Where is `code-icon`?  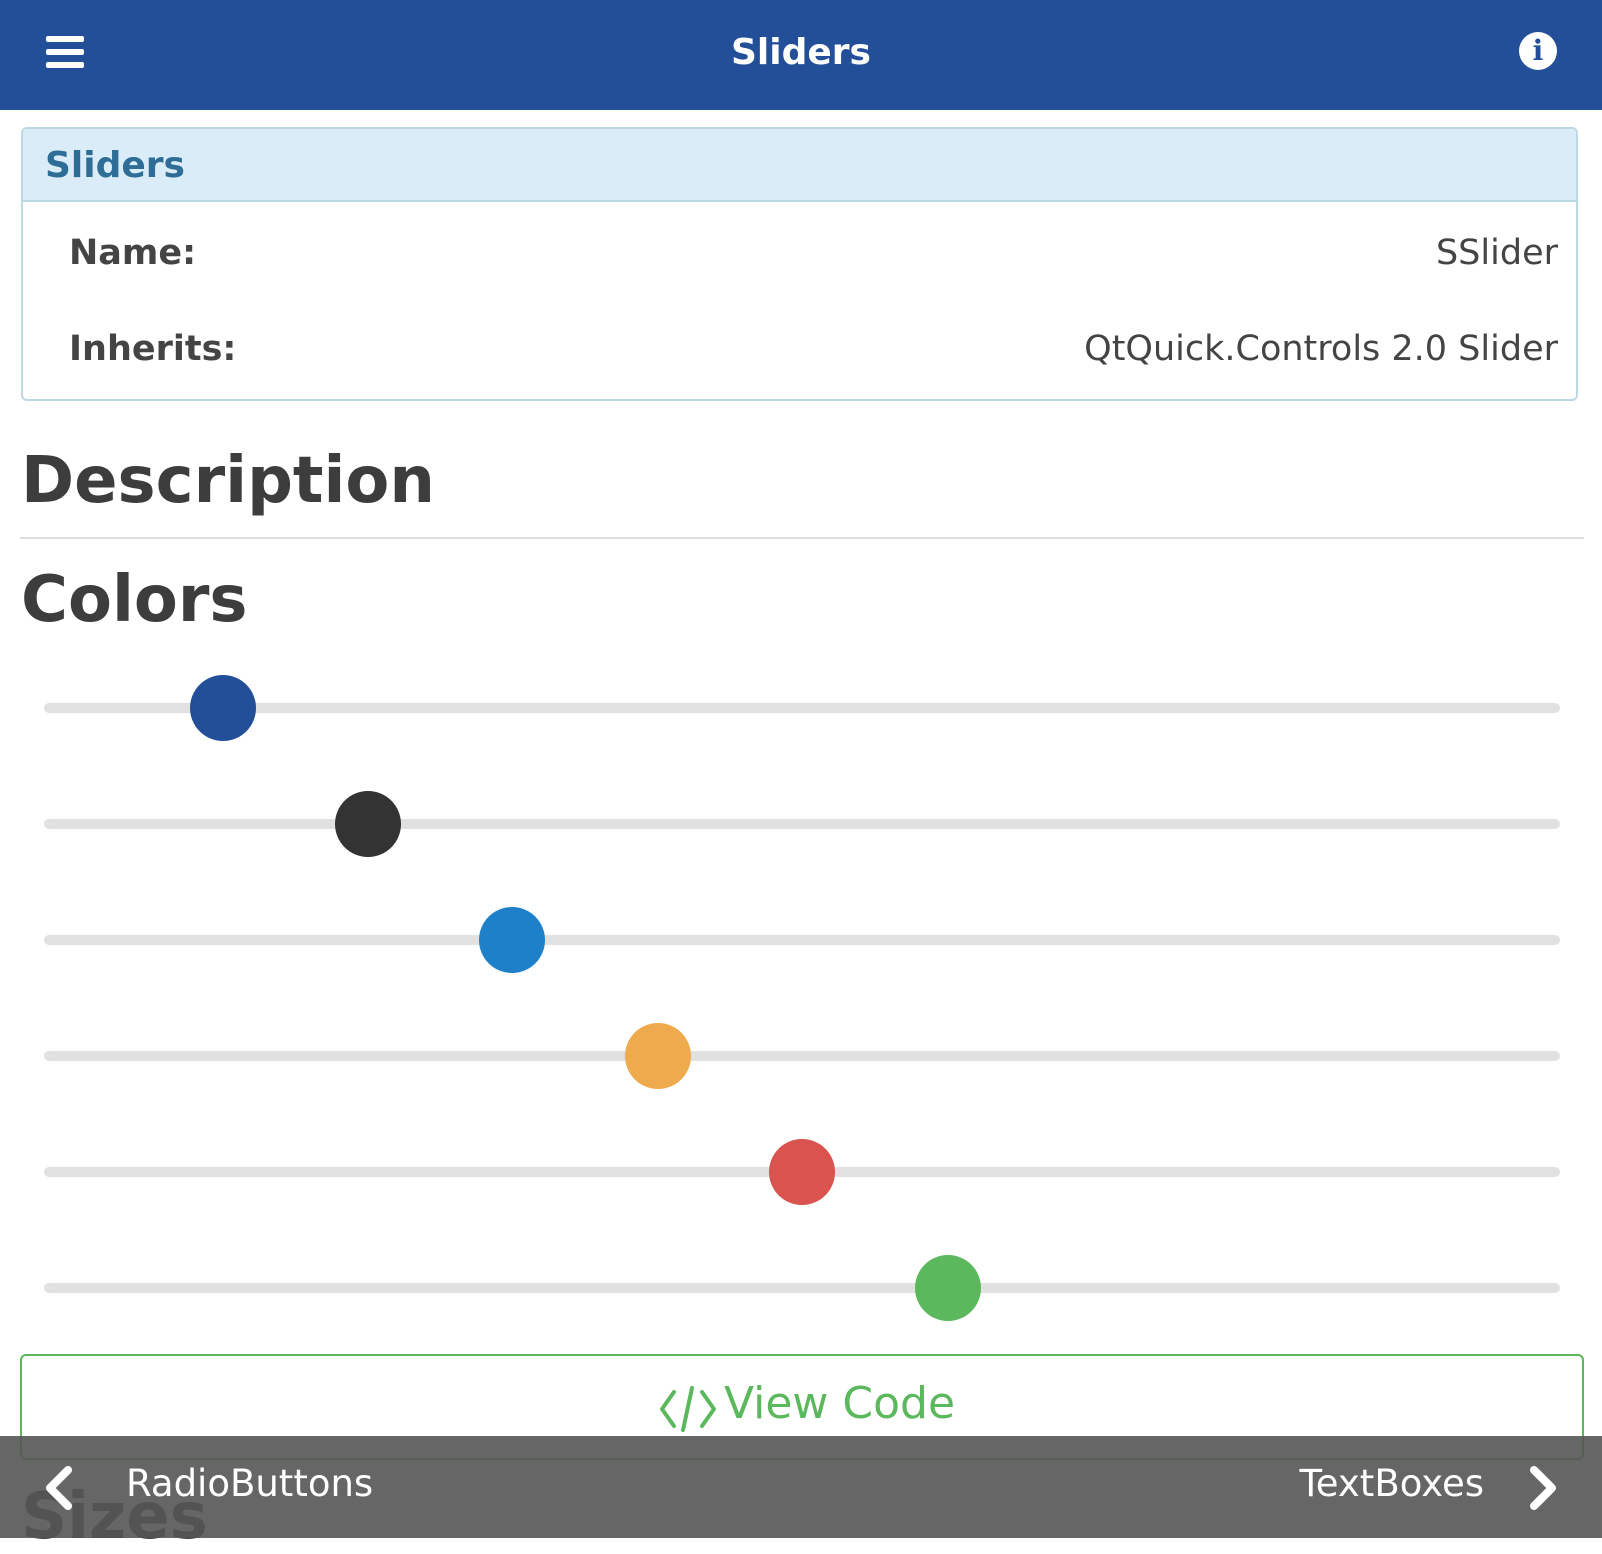 code-icon is located at coordinates (688, 1409).